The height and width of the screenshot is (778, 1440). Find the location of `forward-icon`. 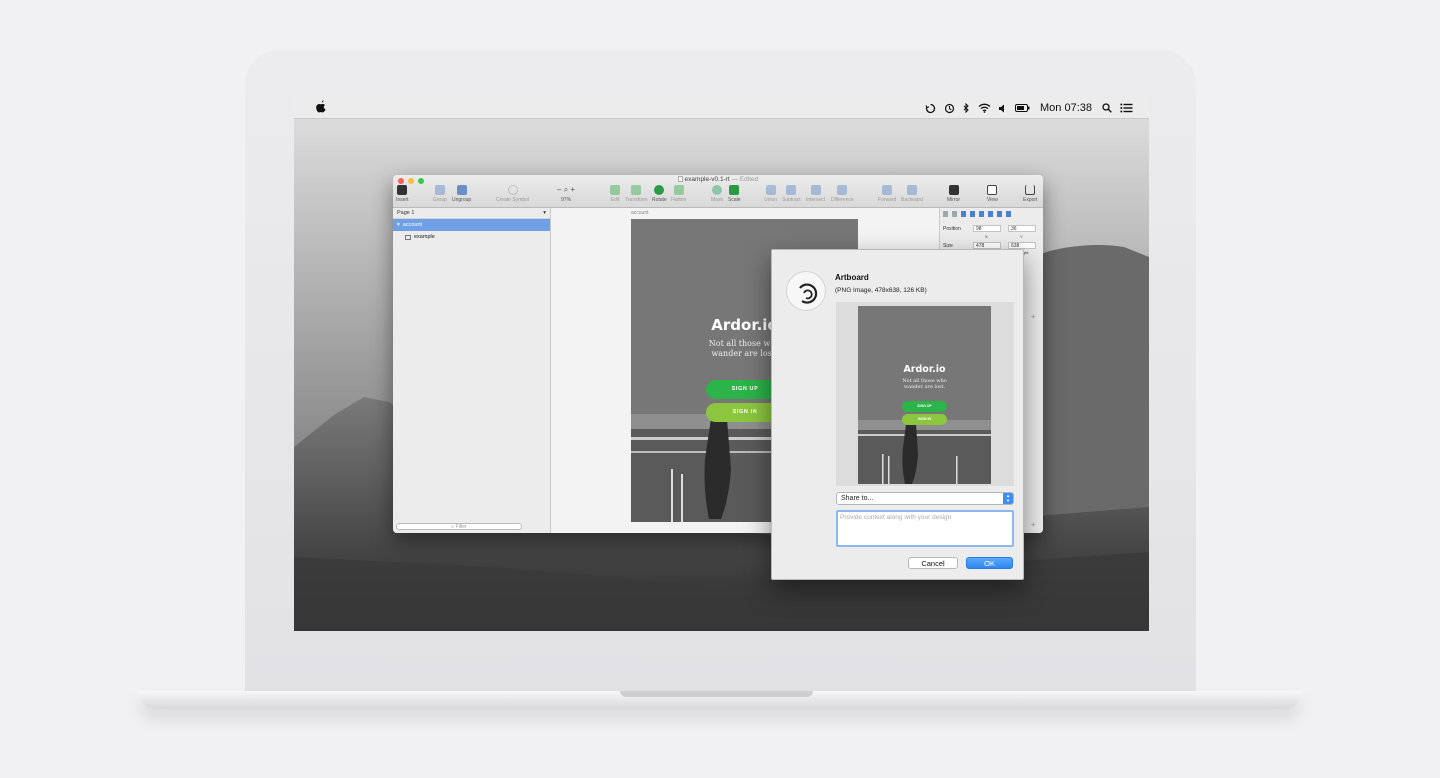

forward-icon is located at coordinates (887, 190).